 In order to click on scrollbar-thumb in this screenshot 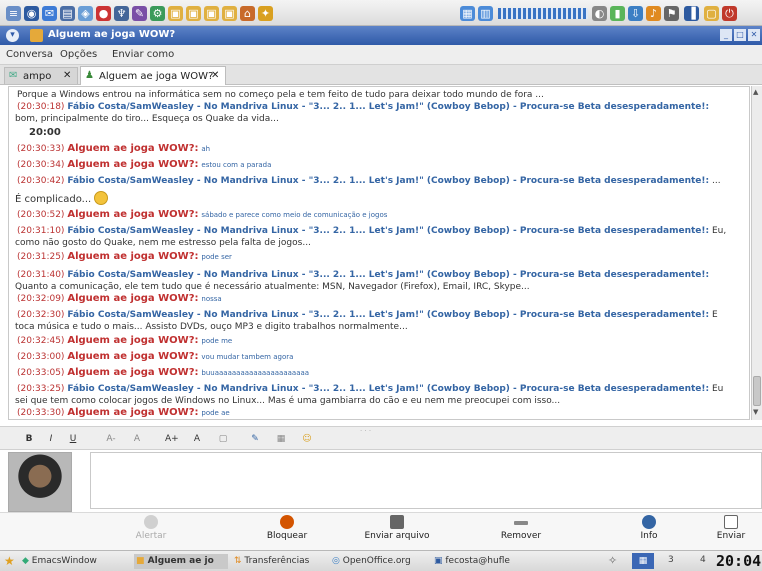, I will do `click(757, 391)`.